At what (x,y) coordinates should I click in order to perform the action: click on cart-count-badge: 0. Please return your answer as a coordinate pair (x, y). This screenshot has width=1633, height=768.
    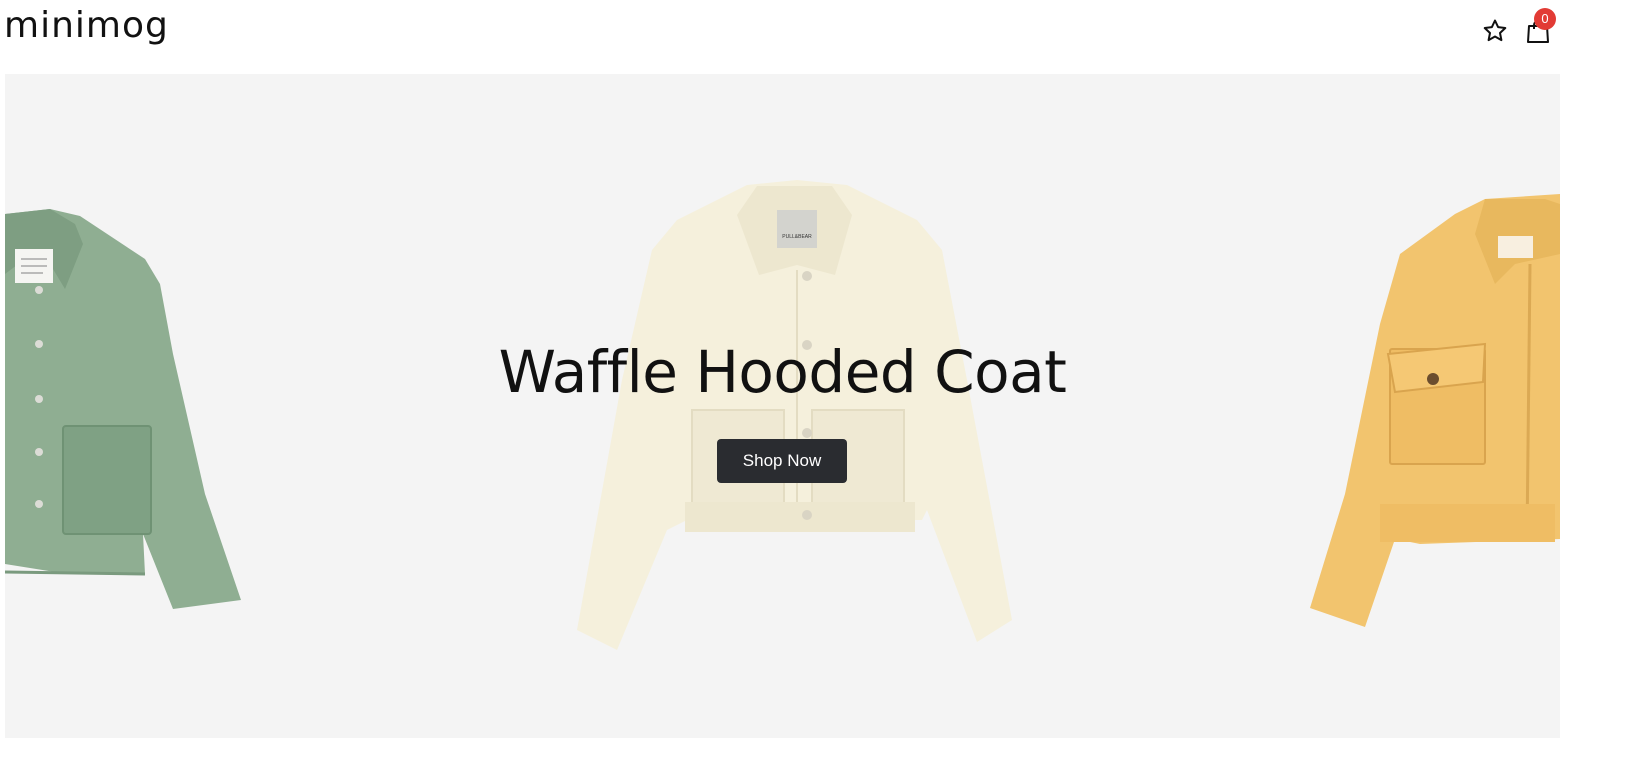
    Looking at the image, I should click on (1545, 19).